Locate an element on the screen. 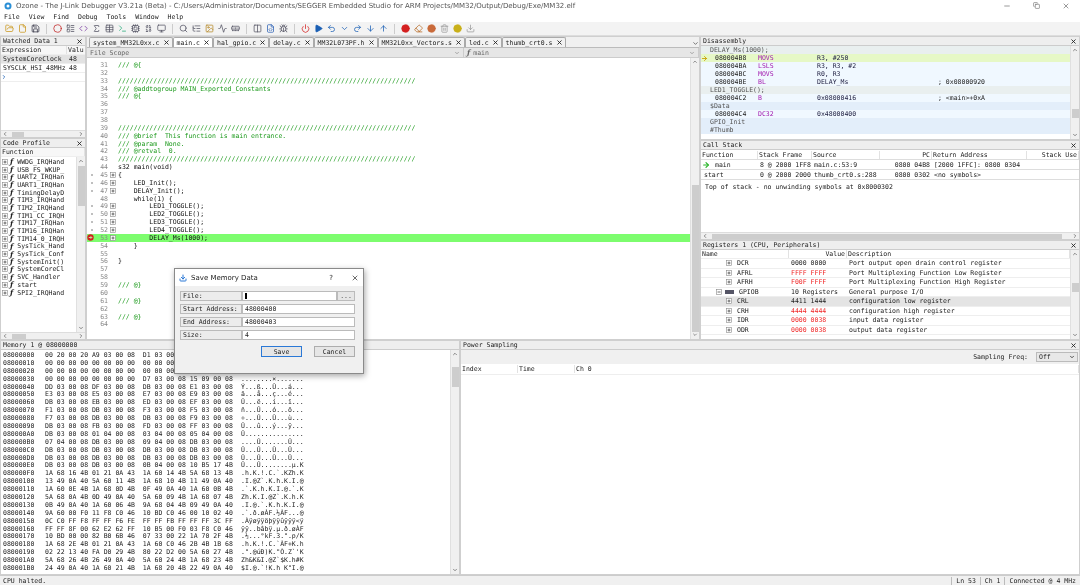 This screenshot has width=1080, height=585. memory-icon is located at coordinates (235, 28).